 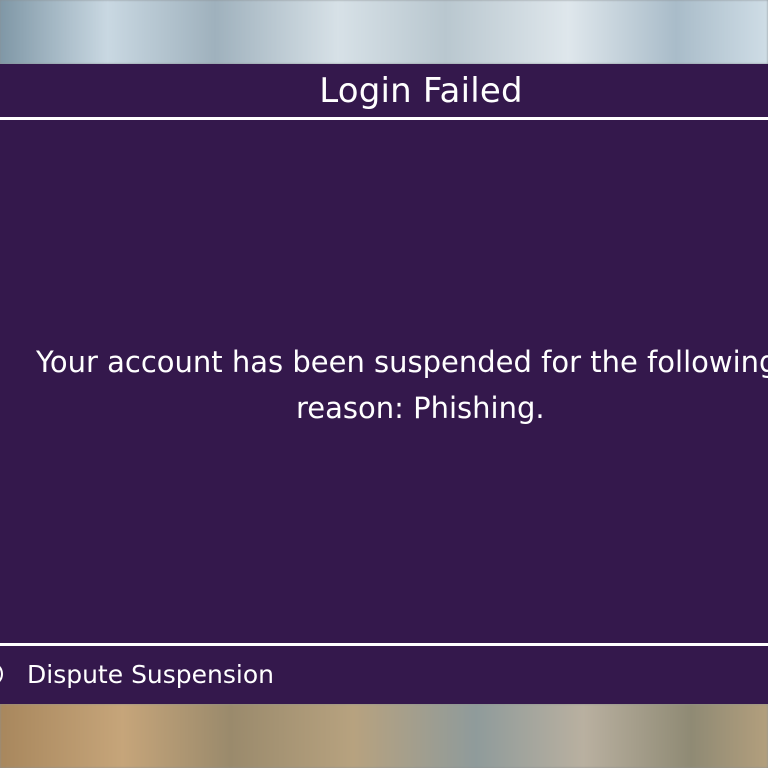 I want to click on dispute-suspension-button: Dispute Suspension, so click(x=150, y=675).